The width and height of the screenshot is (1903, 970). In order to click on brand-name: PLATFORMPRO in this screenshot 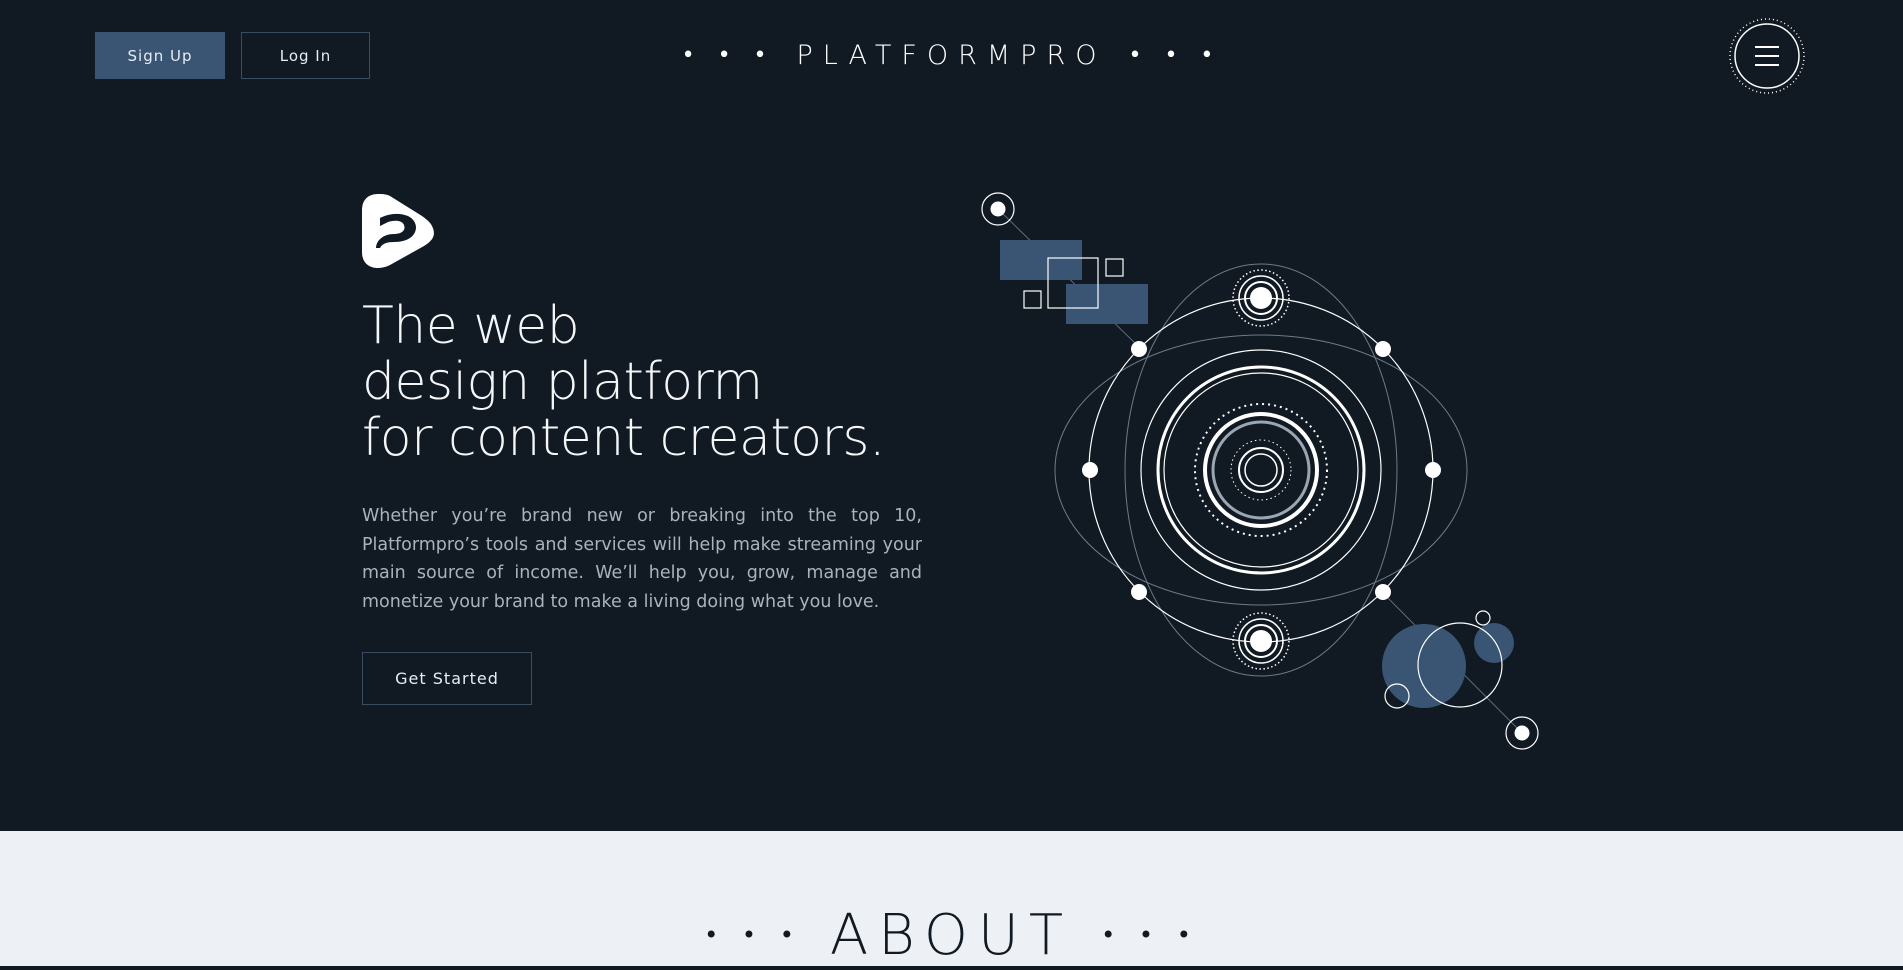, I will do `click(952, 55)`.